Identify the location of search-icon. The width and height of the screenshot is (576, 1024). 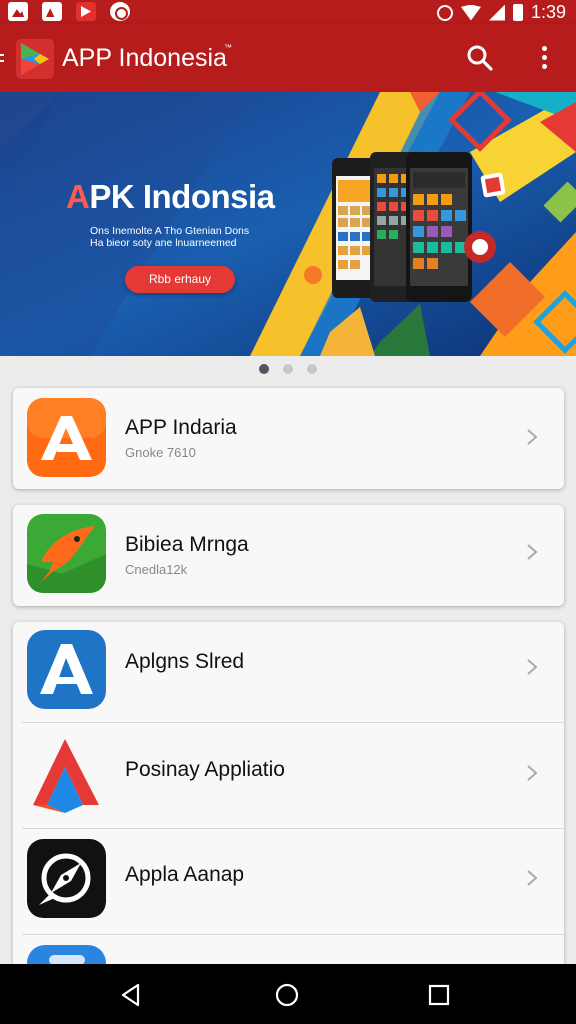
(480, 58).